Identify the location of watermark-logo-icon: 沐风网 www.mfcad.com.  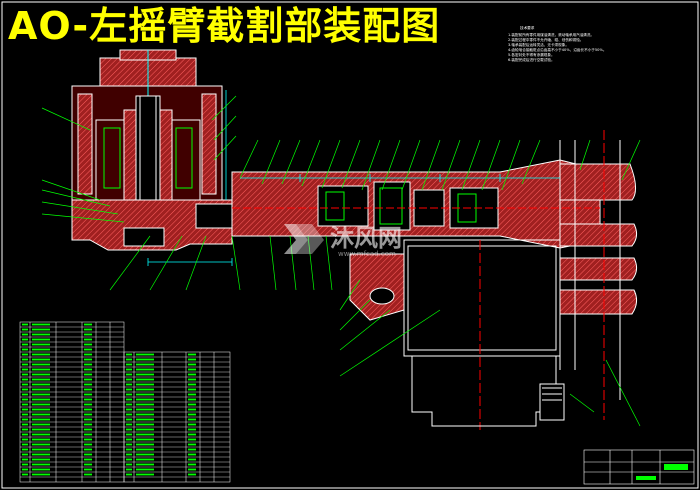
(343, 241).